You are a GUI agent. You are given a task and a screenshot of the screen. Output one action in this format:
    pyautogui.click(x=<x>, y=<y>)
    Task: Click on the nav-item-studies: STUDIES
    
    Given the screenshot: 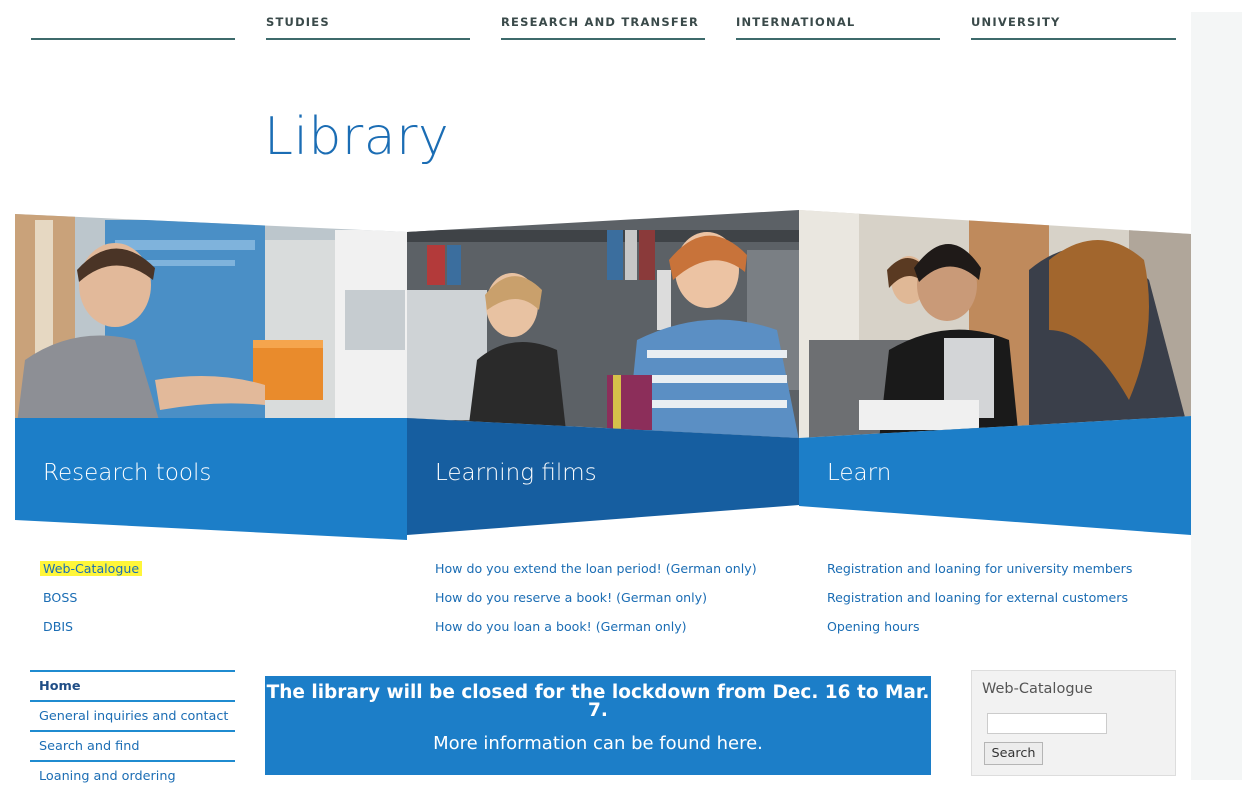 What is the action you would take?
    pyautogui.click(x=368, y=20)
    